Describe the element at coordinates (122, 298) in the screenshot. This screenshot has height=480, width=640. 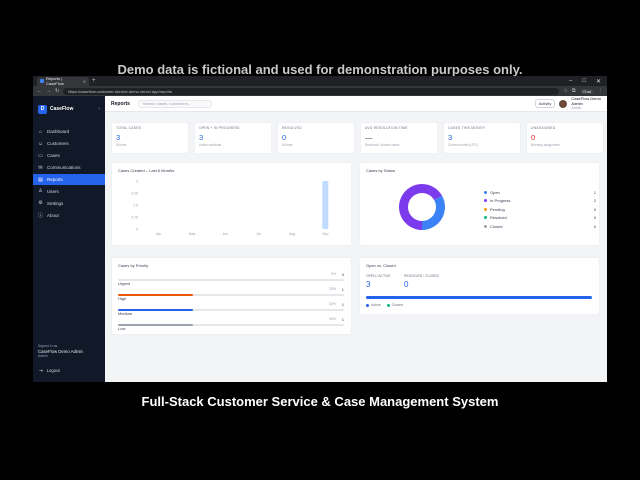
I see `priority-name: High` at that location.